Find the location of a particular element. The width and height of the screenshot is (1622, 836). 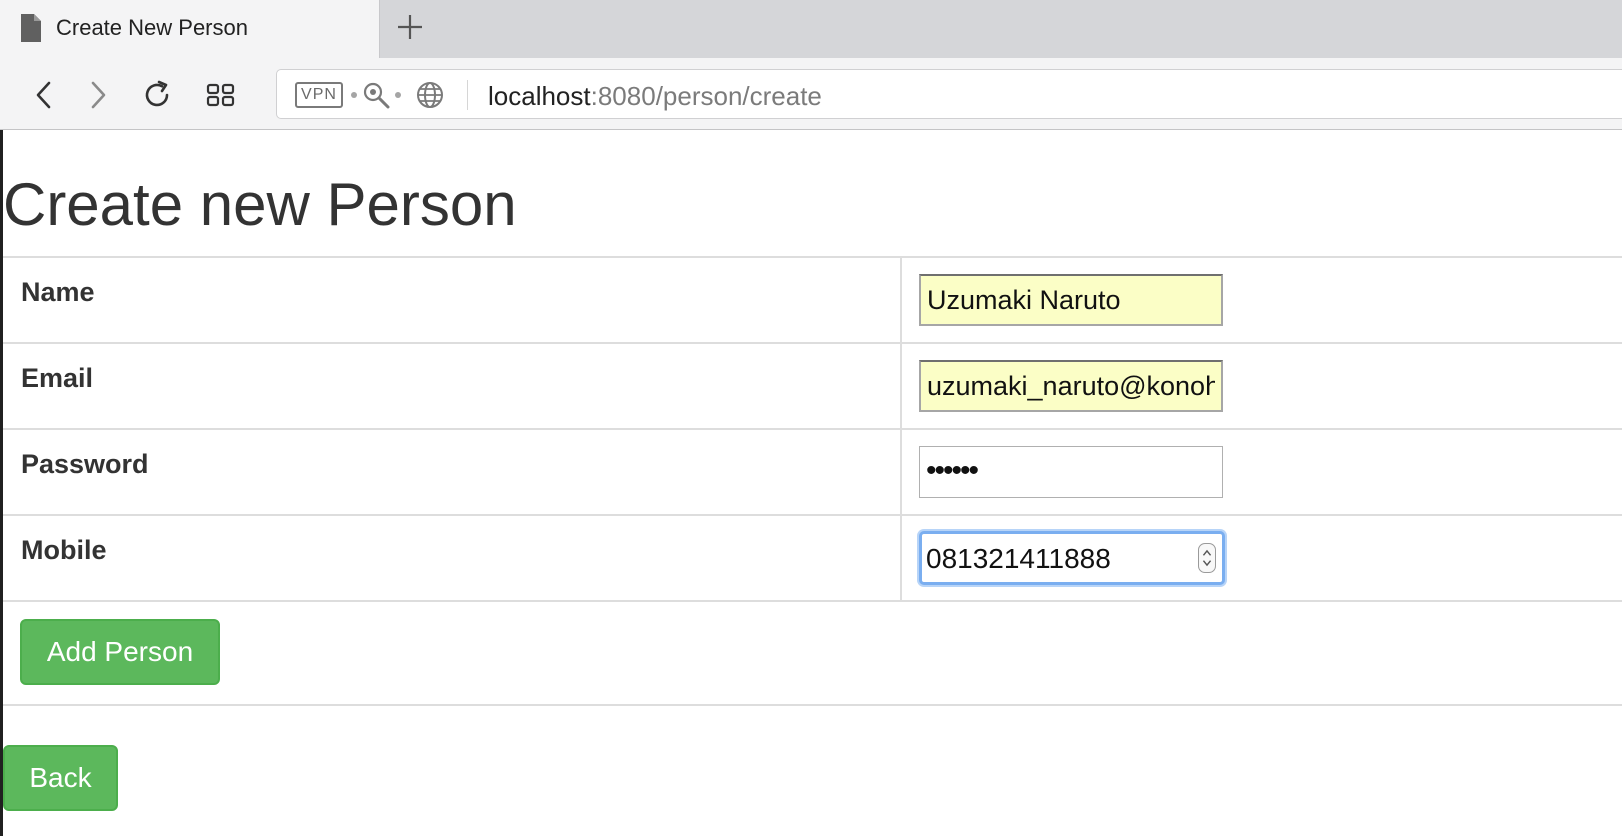

reload-icon is located at coordinates (157, 95).